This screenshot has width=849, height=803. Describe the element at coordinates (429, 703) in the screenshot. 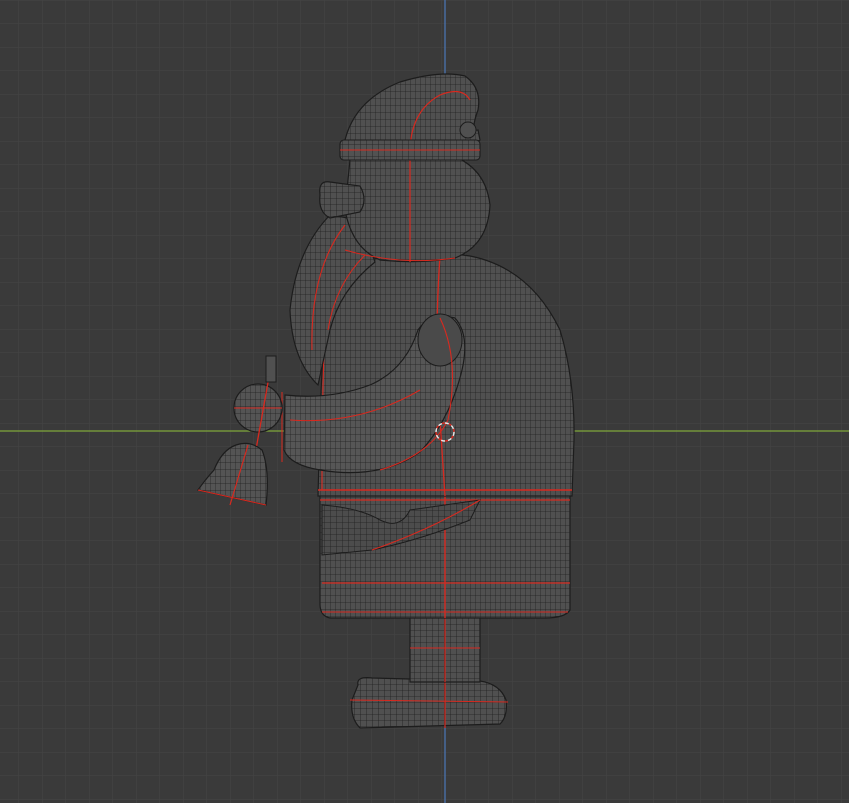

I see `boots-mesh` at that location.